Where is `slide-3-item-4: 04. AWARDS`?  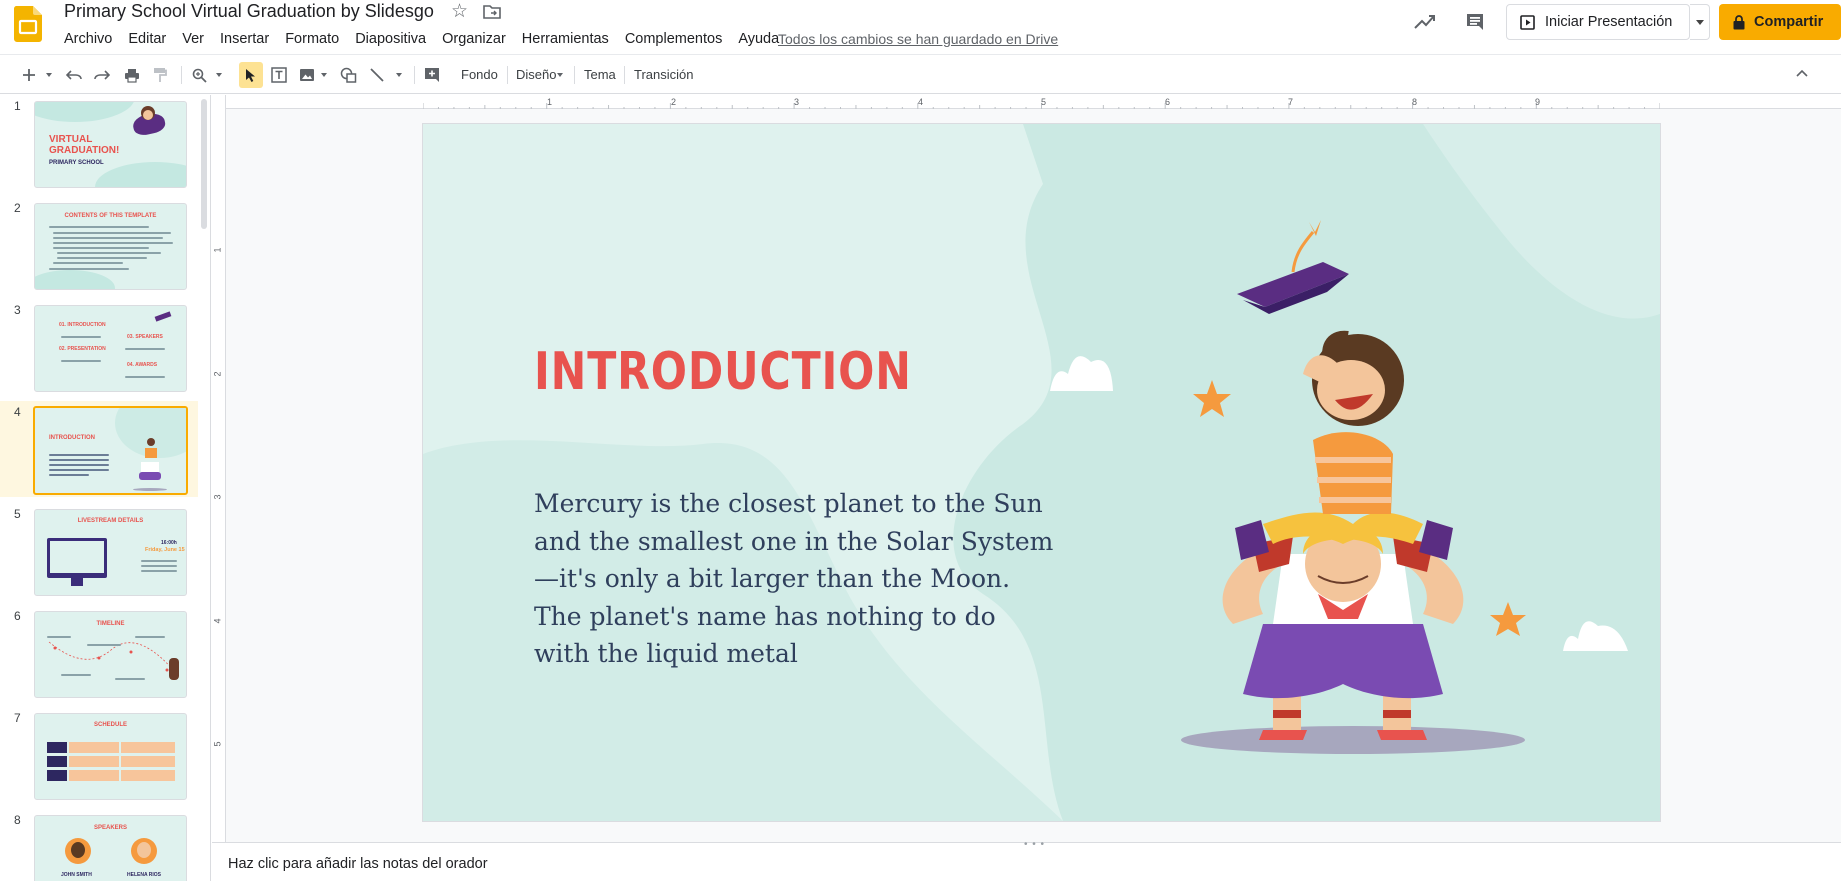 slide-3-item-4: 04. AWARDS is located at coordinates (142, 365).